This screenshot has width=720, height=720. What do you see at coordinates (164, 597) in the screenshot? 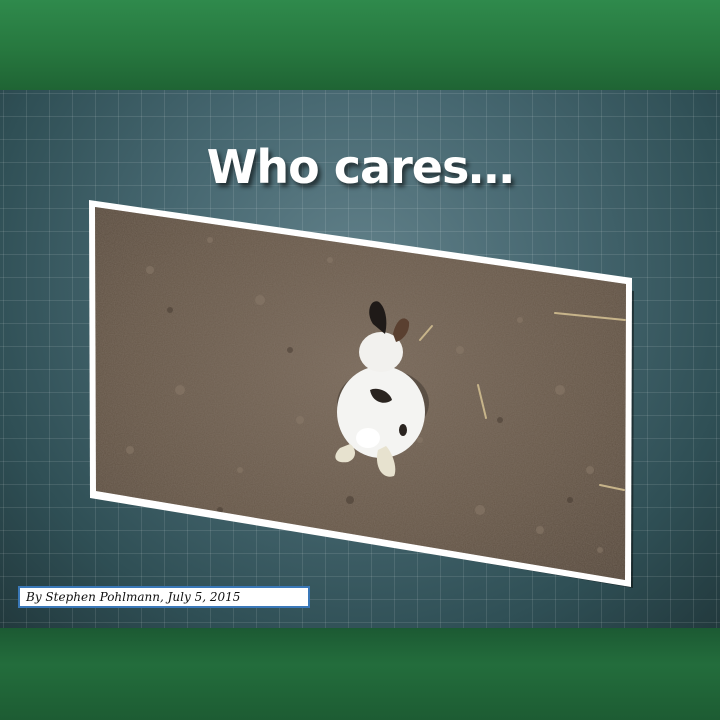
I see `author-caption: By Stephen Pohlmann, July 5, 2015` at bounding box center [164, 597].